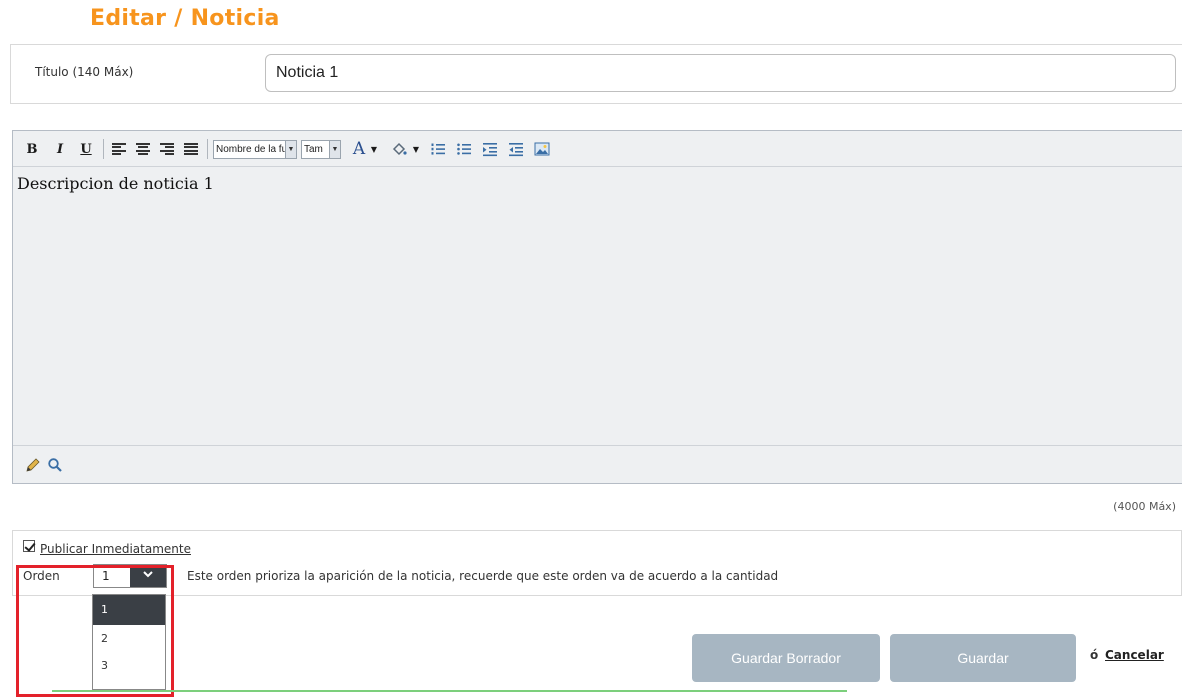 The height and width of the screenshot is (698, 1182). I want to click on max-characters-label: (4000 Máx), so click(1144, 506).